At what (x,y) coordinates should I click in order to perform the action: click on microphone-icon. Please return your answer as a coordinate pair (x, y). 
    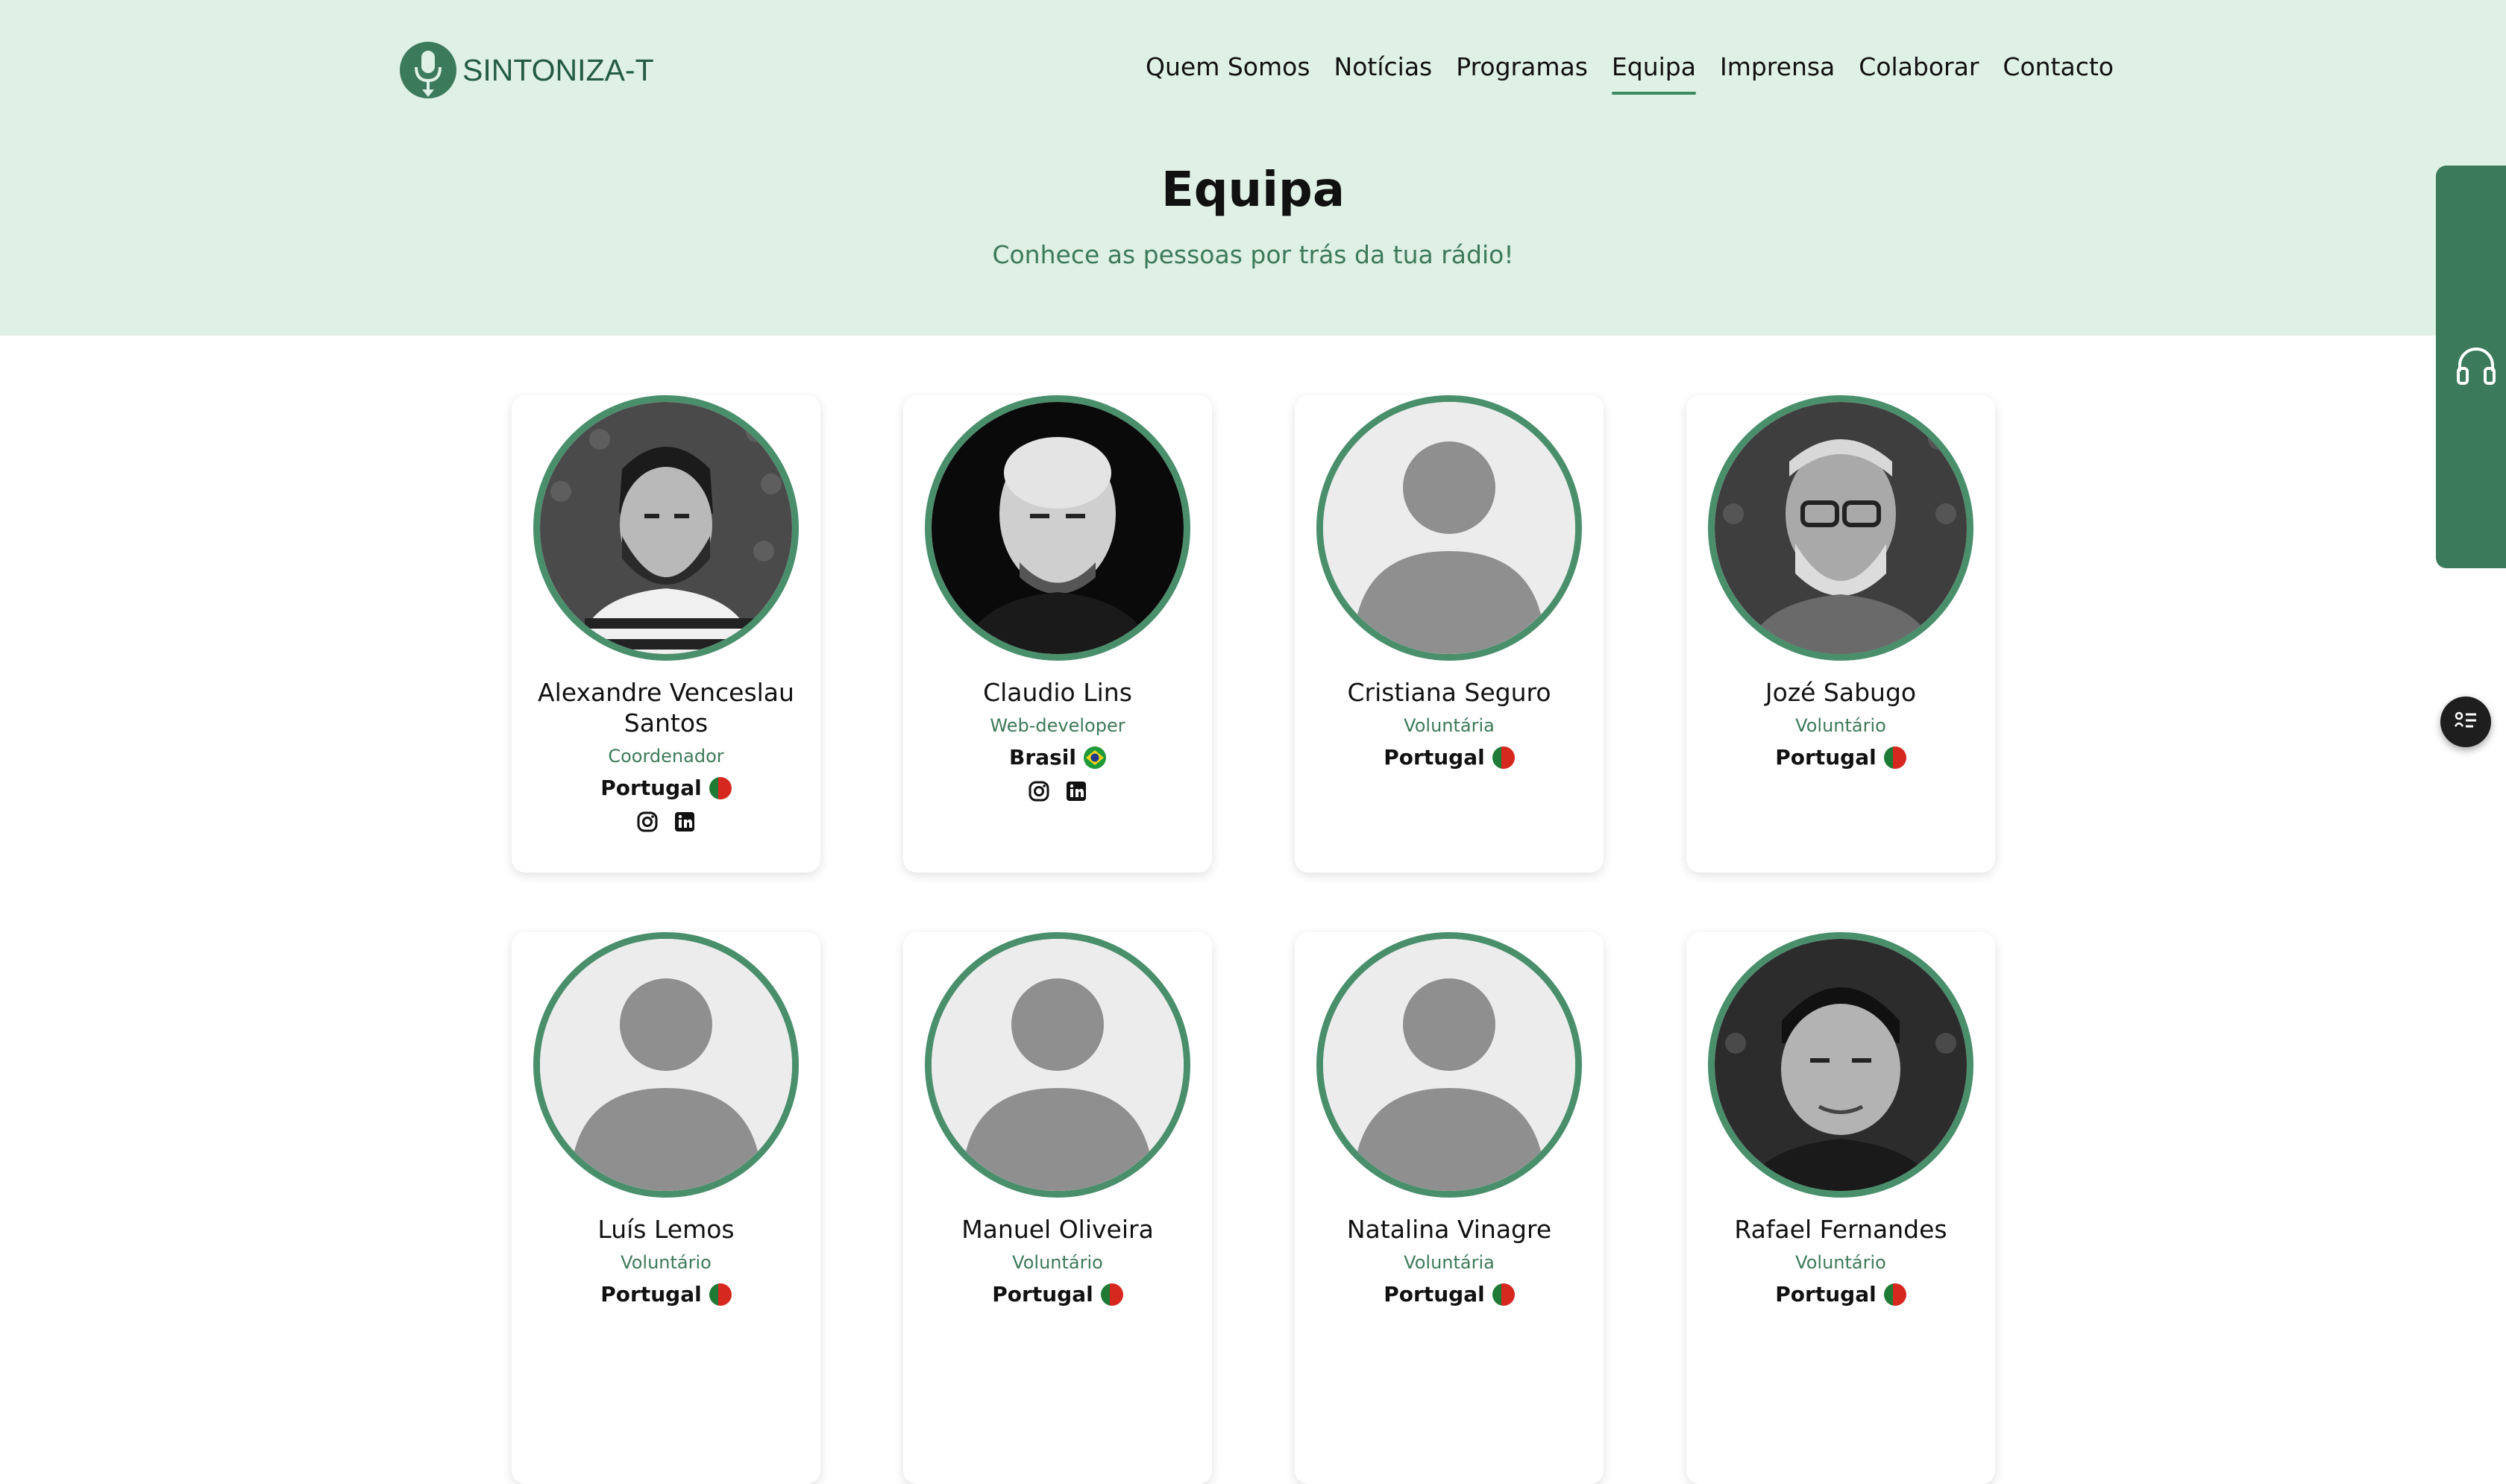
    Looking at the image, I should click on (428, 70).